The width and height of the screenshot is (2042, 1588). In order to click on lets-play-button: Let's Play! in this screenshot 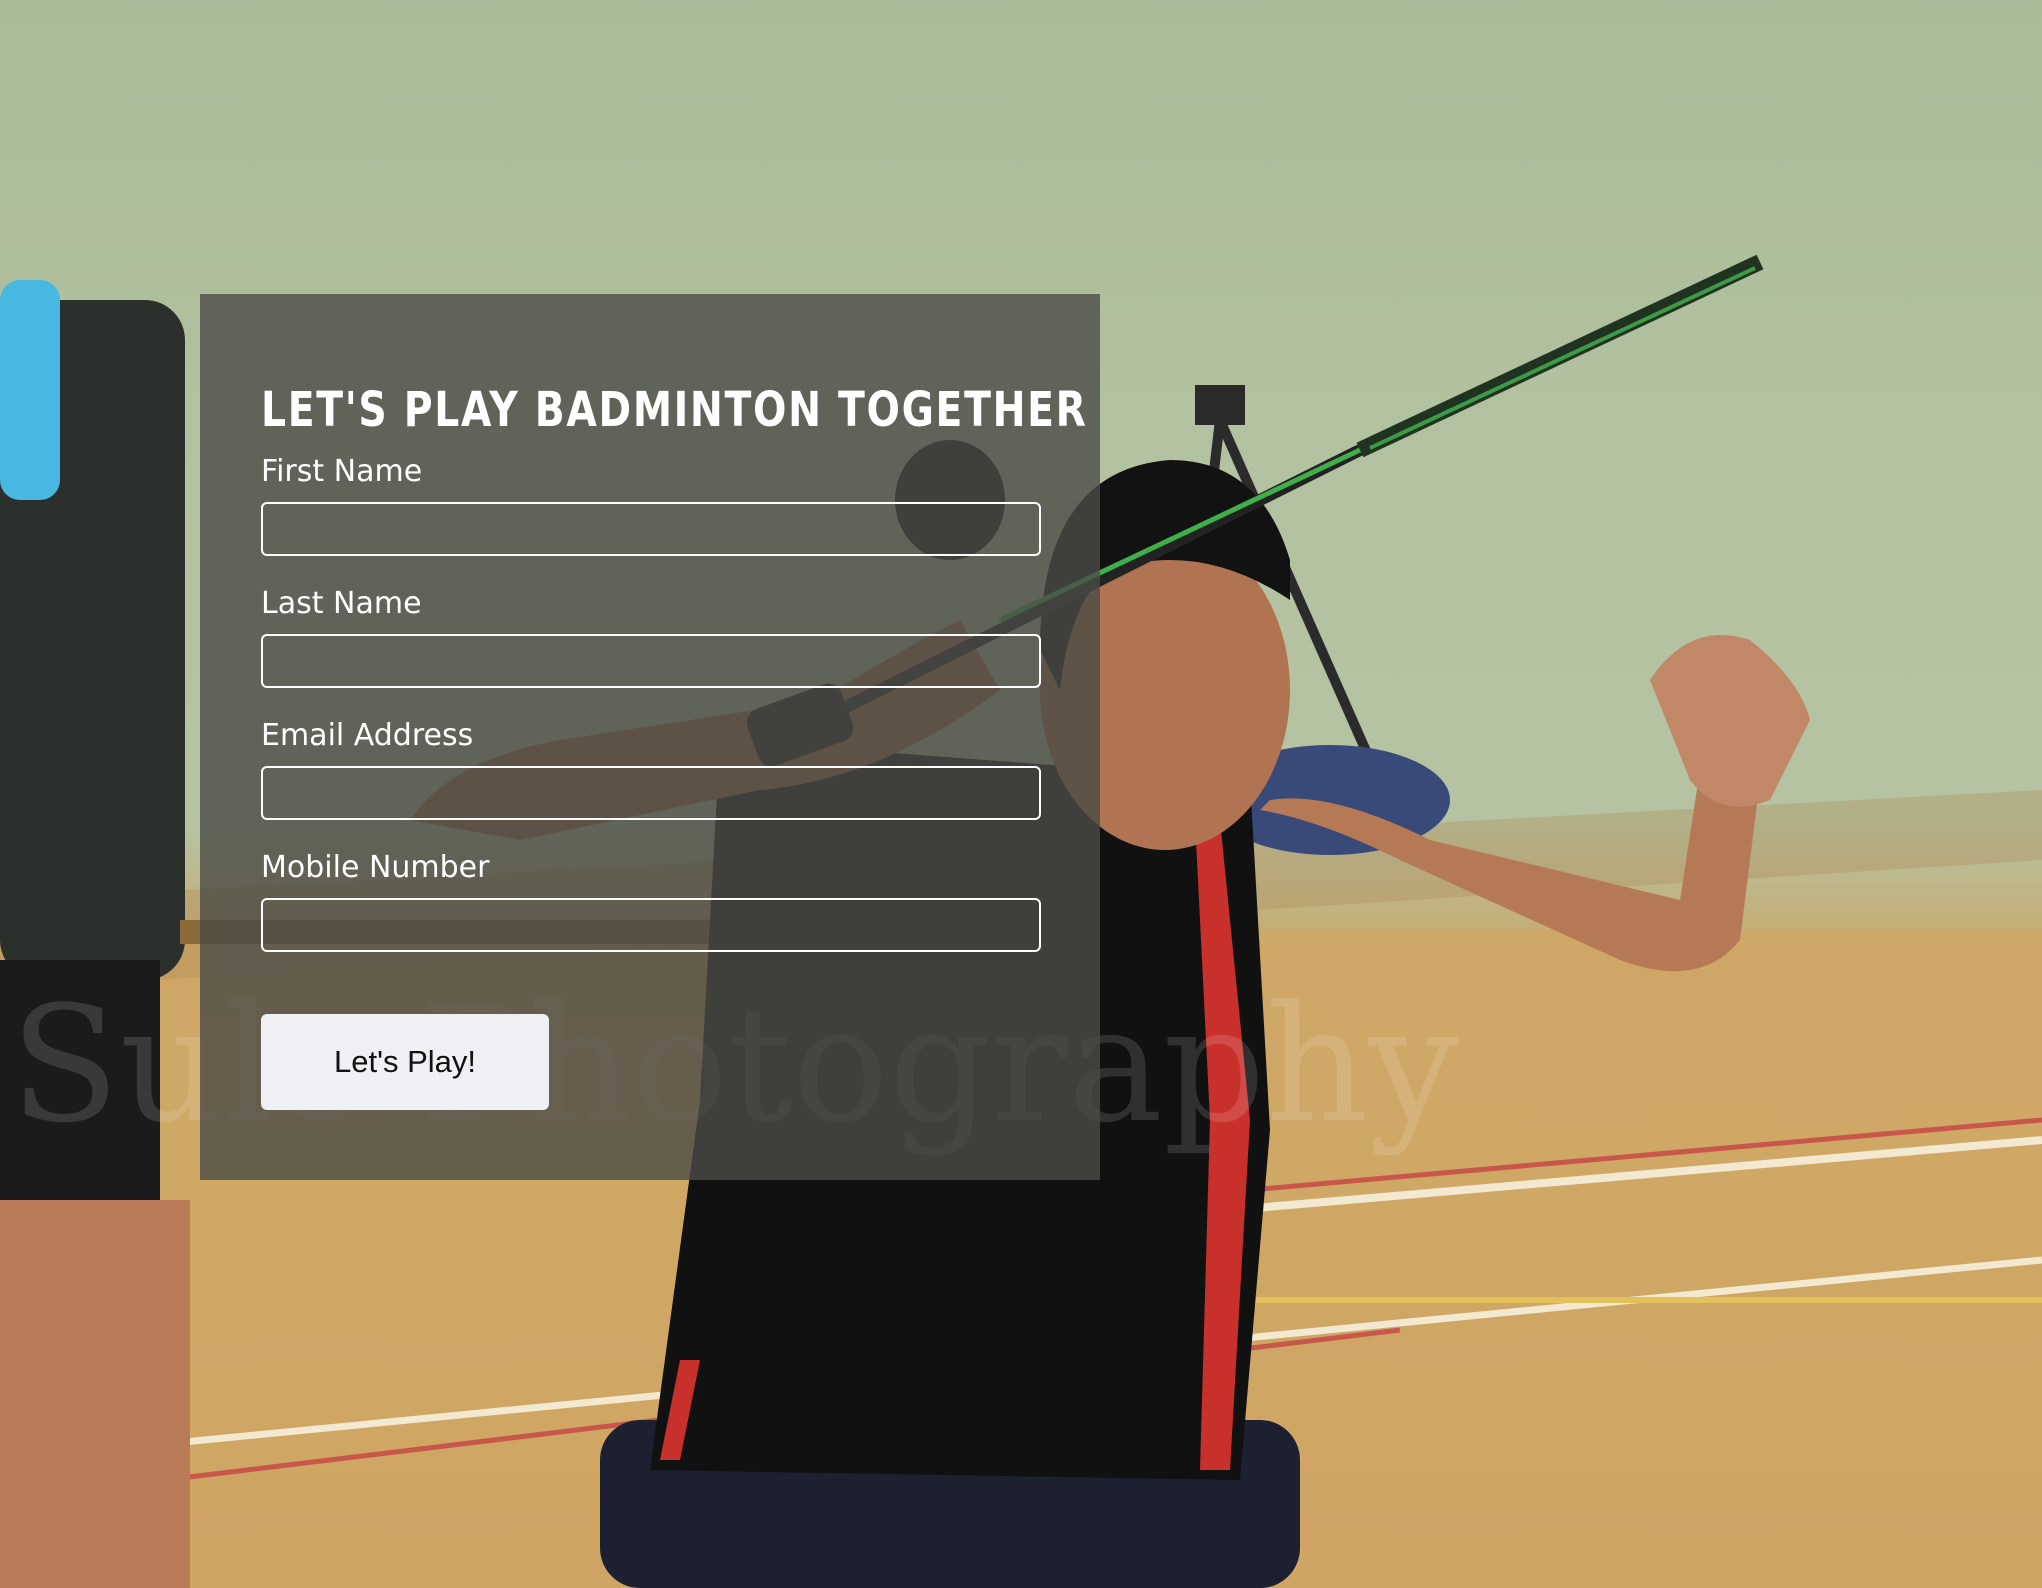, I will do `click(405, 1062)`.